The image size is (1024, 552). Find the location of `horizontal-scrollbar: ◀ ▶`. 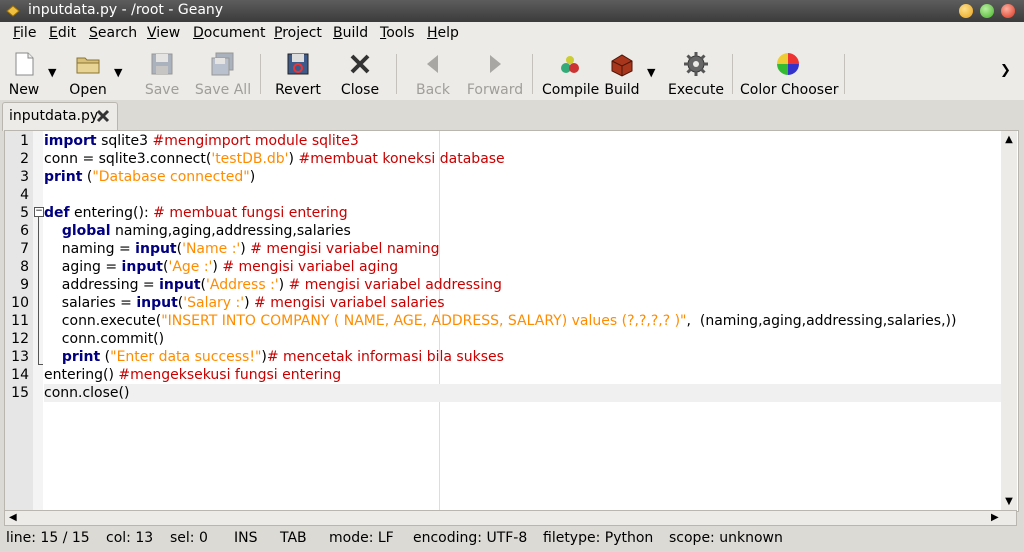

horizontal-scrollbar: ◀ ▶ is located at coordinates (510, 518).